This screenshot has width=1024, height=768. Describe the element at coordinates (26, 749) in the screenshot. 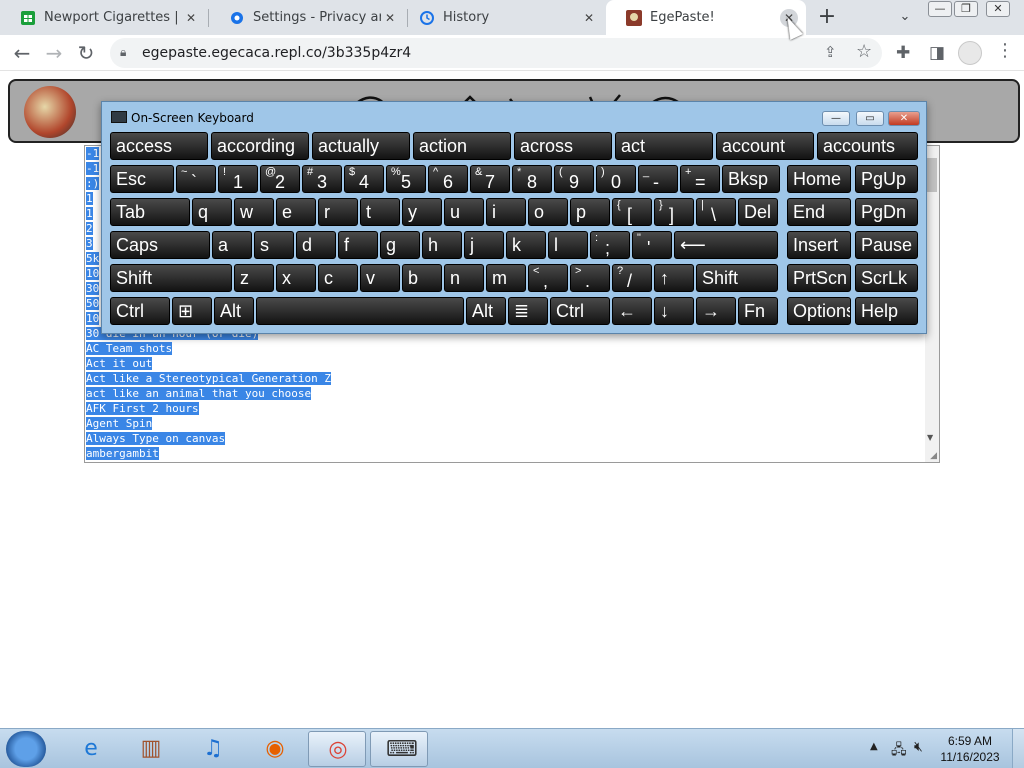

I see `start-button` at that location.